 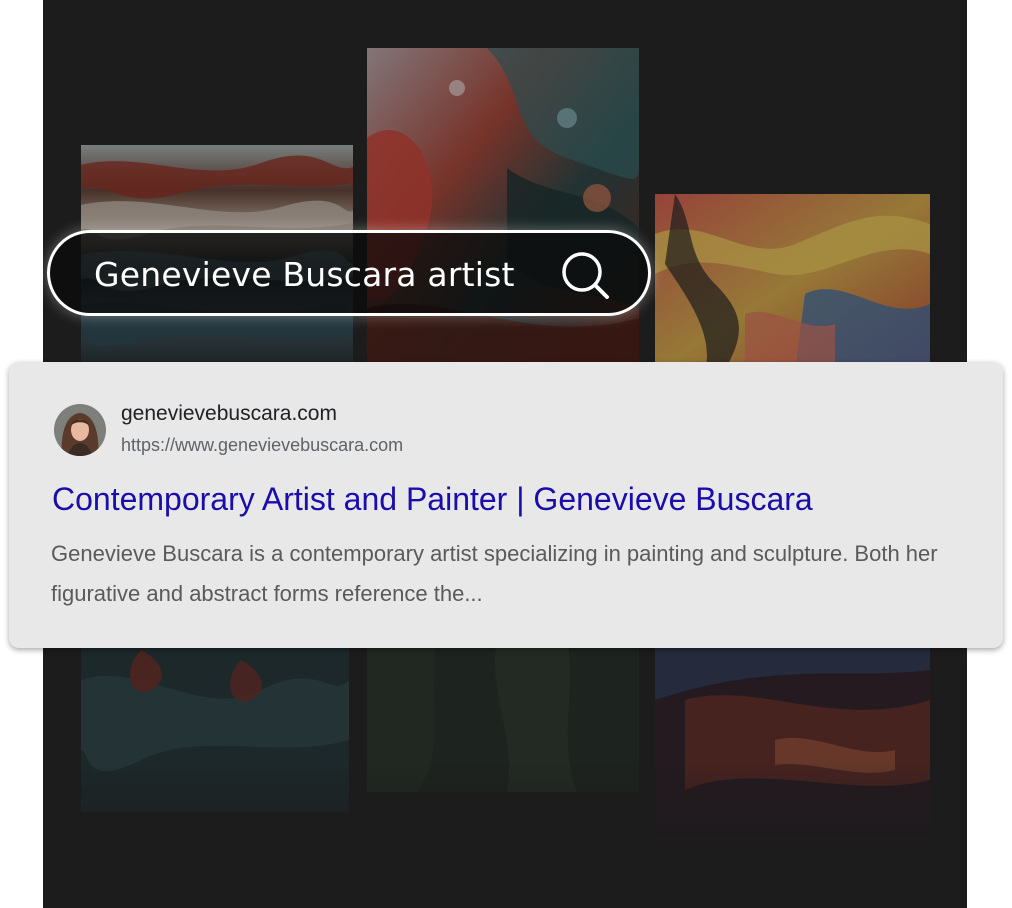 What do you see at coordinates (586, 276) in the screenshot?
I see `search-icon` at bounding box center [586, 276].